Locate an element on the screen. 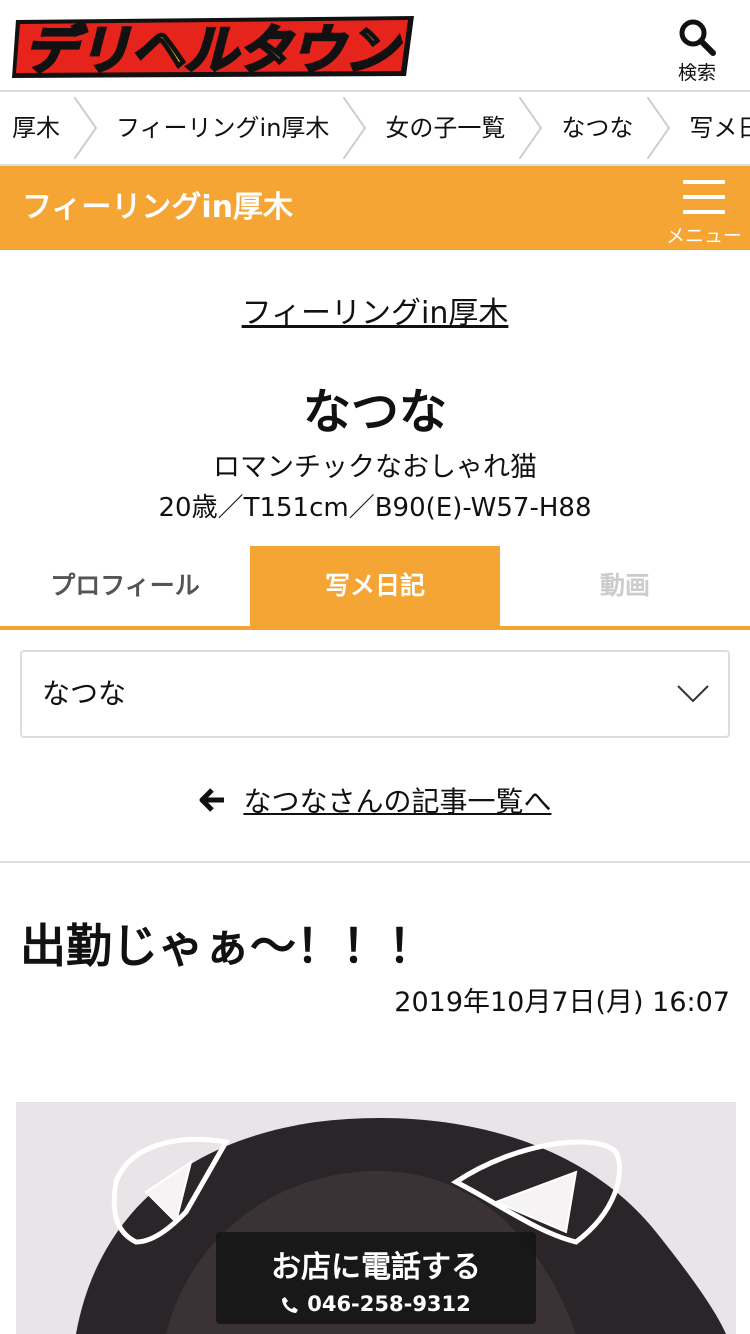 The height and width of the screenshot is (1334, 750). breadcrumb-item-girl: なつな is located at coordinates (599, 128).